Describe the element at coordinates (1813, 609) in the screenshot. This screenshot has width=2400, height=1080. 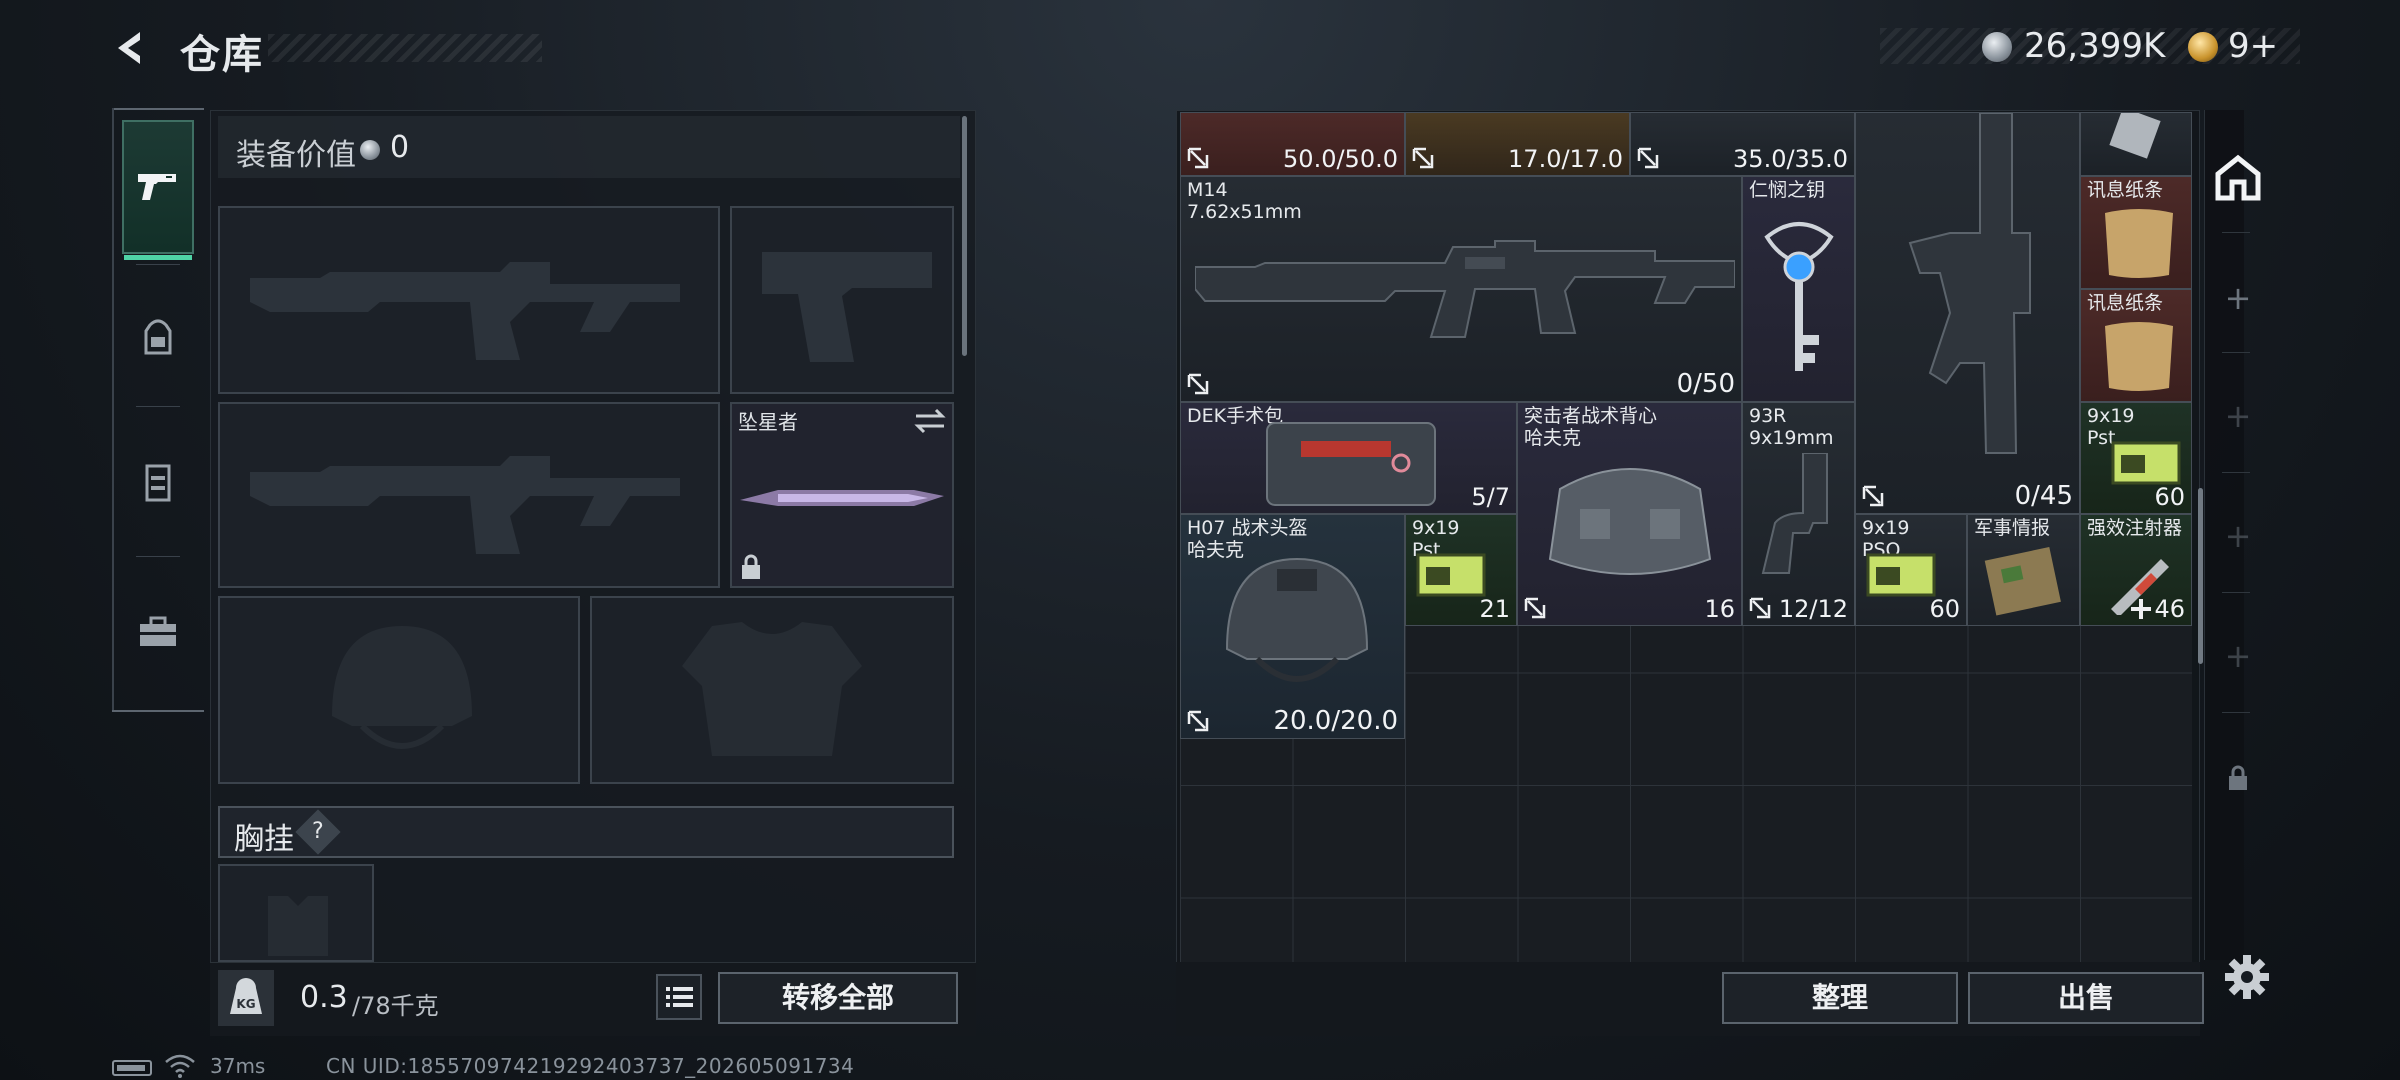
I see `item-ammo-count: 12/12` at that location.